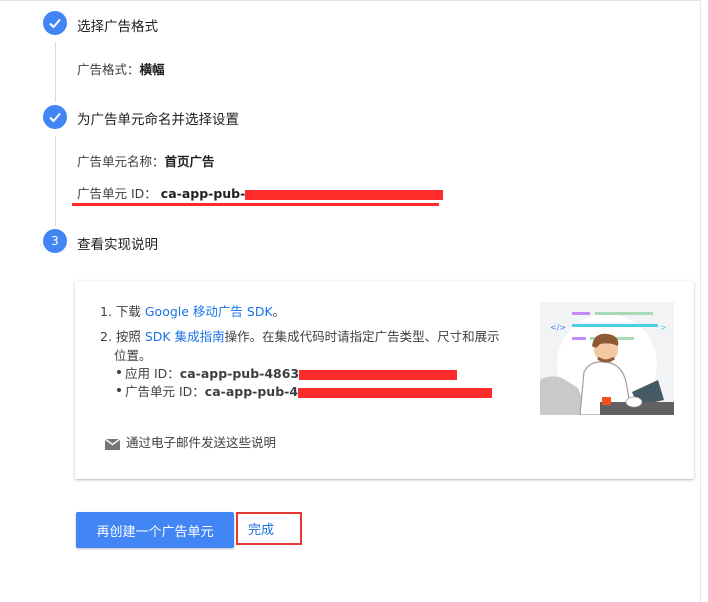 This screenshot has height=602, width=708. What do you see at coordinates (121, 161) in the screenshot?
I see `ad-unit-name-label: 广告单元名称：` at bounding box center [121, 161].